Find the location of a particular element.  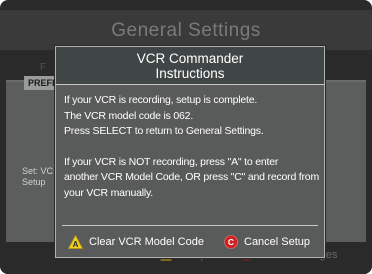

clear-vcr-model-code-button: A Clear VCR Model Code is located at coordinates (136, 242).